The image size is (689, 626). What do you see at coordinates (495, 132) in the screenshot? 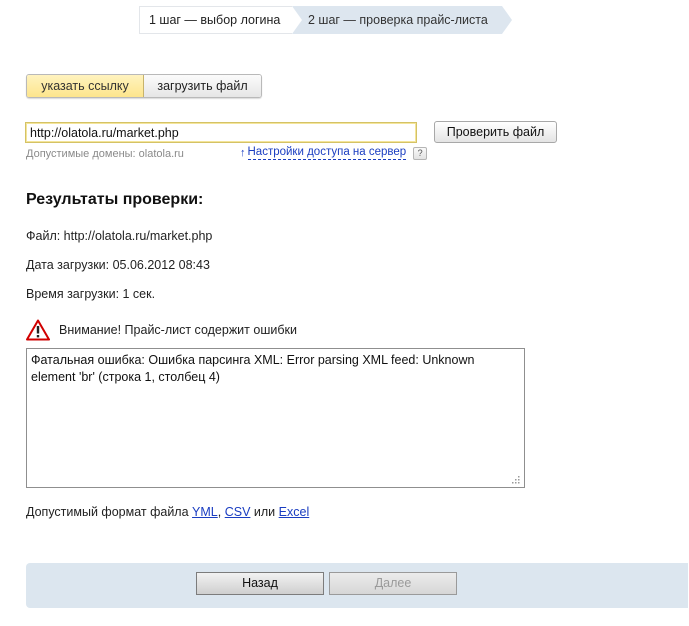
I see `check-file-button: Проверить файл` at bounding box center [495, 132].